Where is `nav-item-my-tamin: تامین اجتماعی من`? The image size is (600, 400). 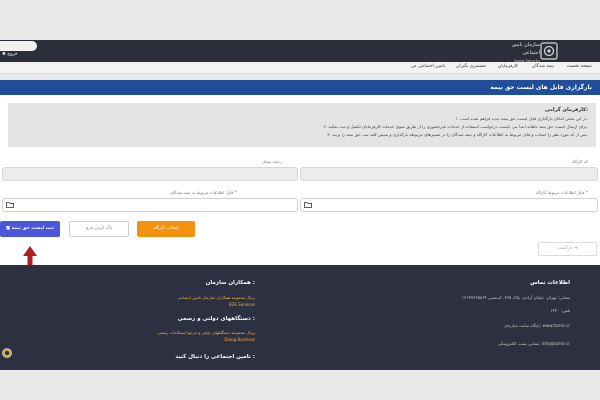 nav-item-my-tamin: تامین اجتماعی من is located at coordinates (428, 66).